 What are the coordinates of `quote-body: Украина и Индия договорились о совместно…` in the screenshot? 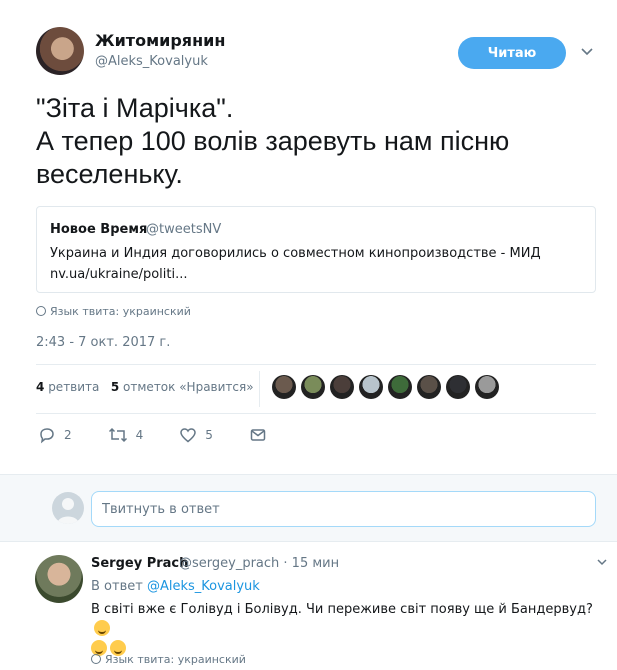 It's located at (295, 253).